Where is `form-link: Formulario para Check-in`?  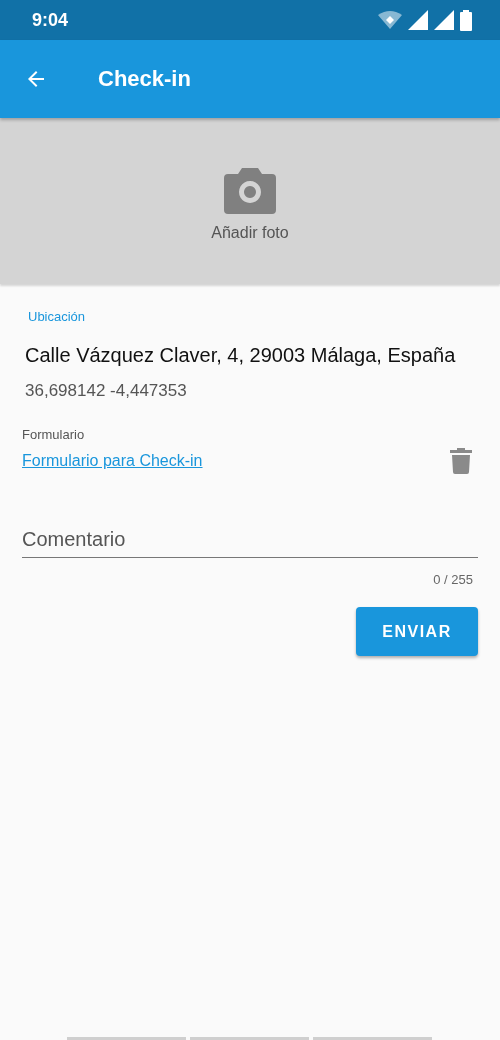
form-link: Formulario para Check-in is located at coordinates (112, 461).